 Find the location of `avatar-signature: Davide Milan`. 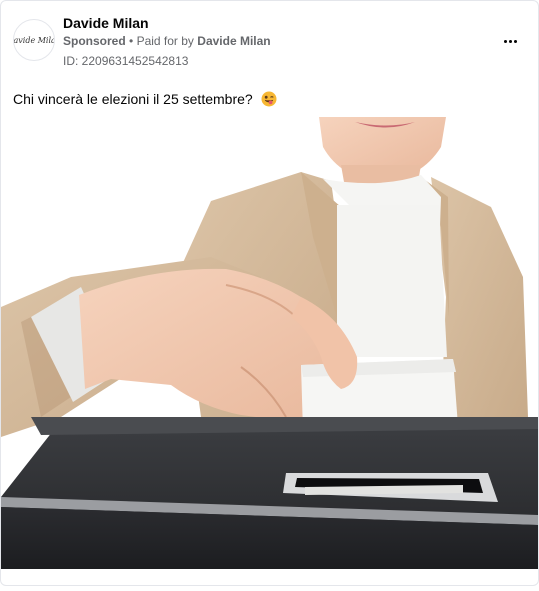

avatar-signature: Davide Milan is located at coordinates (33, 40).